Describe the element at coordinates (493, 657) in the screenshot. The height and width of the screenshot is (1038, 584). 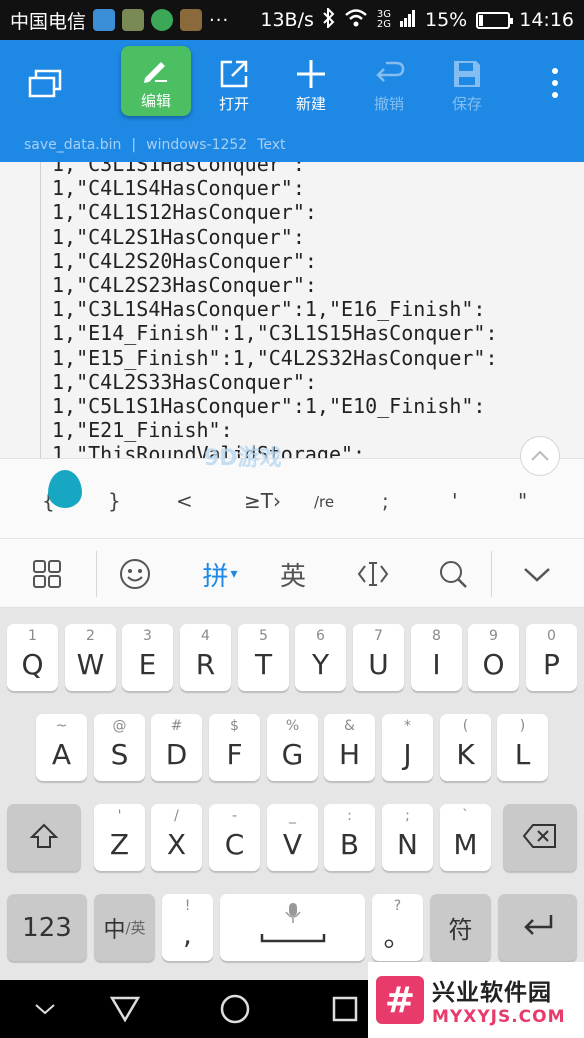
I see `key-o: 9O` at that location.